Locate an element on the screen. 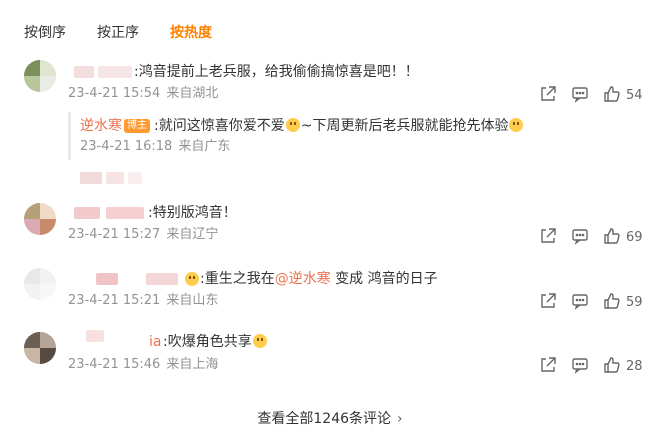 Image resolution: width=660 pixels, height=440 pixels. sort-tabs: 按倒序 按正序 按热度 is located at coordinates (330, 30).